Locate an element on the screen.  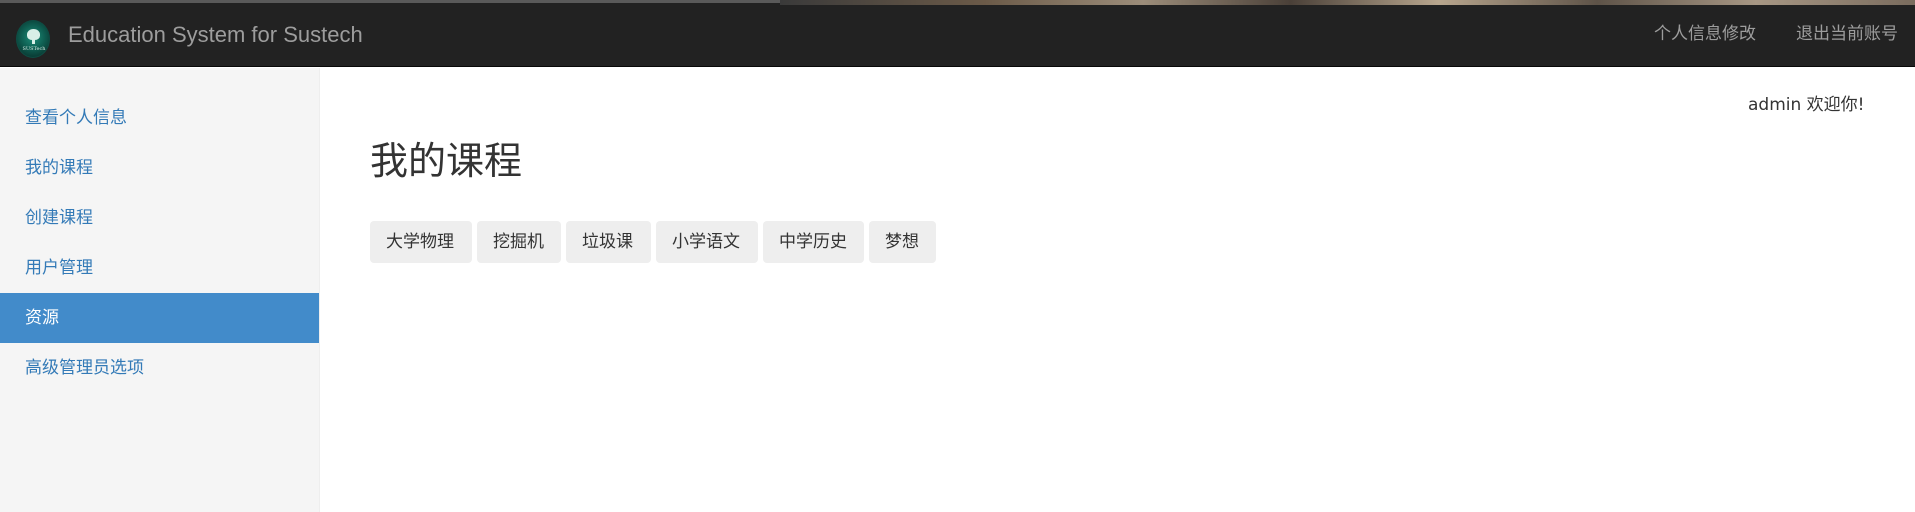
course-button: 中学历史 is located at coordinates (813, 242).